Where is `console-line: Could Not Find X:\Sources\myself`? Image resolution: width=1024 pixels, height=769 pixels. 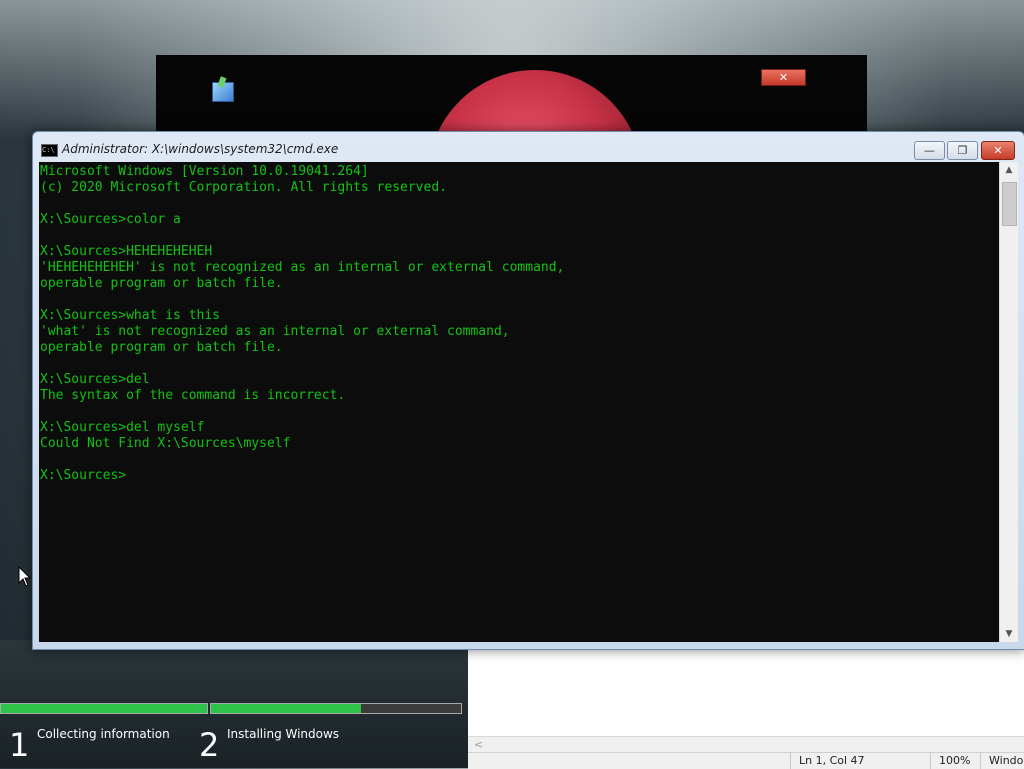 console-line: Could Not Find X:\Sources\myself is located at coordinates (165, 443).